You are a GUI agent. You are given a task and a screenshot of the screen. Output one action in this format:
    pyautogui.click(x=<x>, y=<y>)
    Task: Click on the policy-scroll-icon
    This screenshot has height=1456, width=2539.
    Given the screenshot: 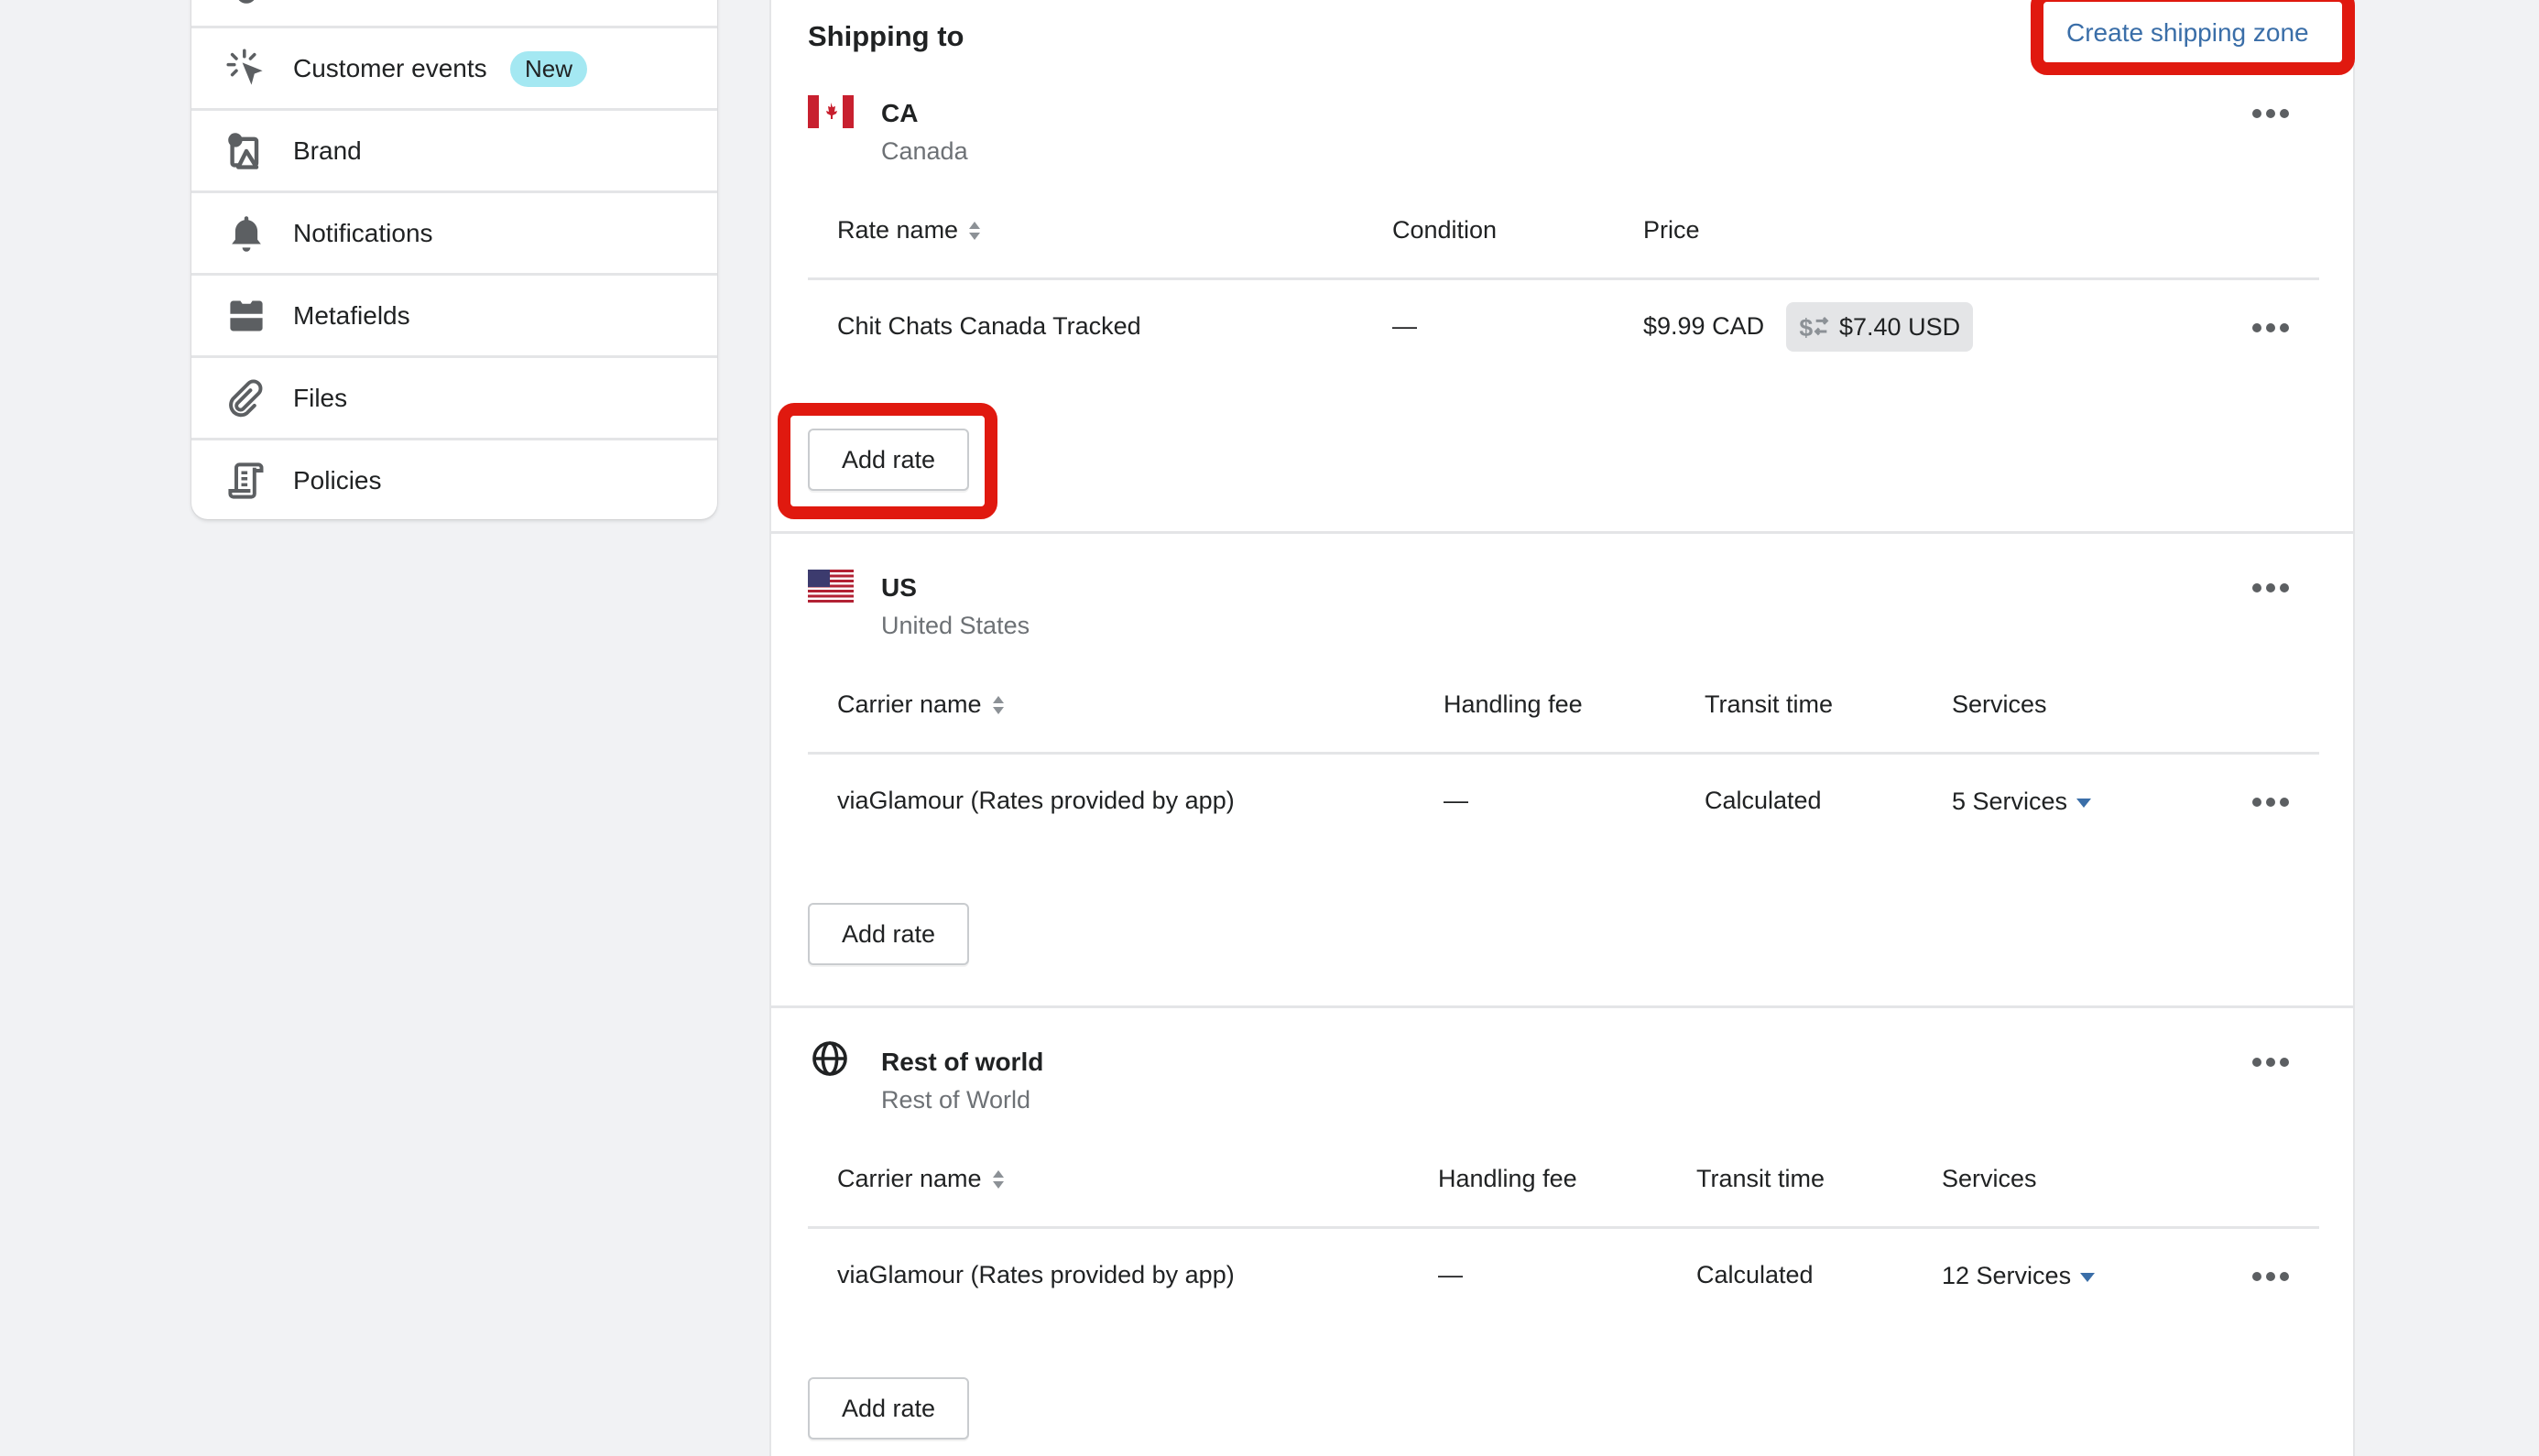 What is the action you would take?
    pyautogui.click(x=246, y=480)
    